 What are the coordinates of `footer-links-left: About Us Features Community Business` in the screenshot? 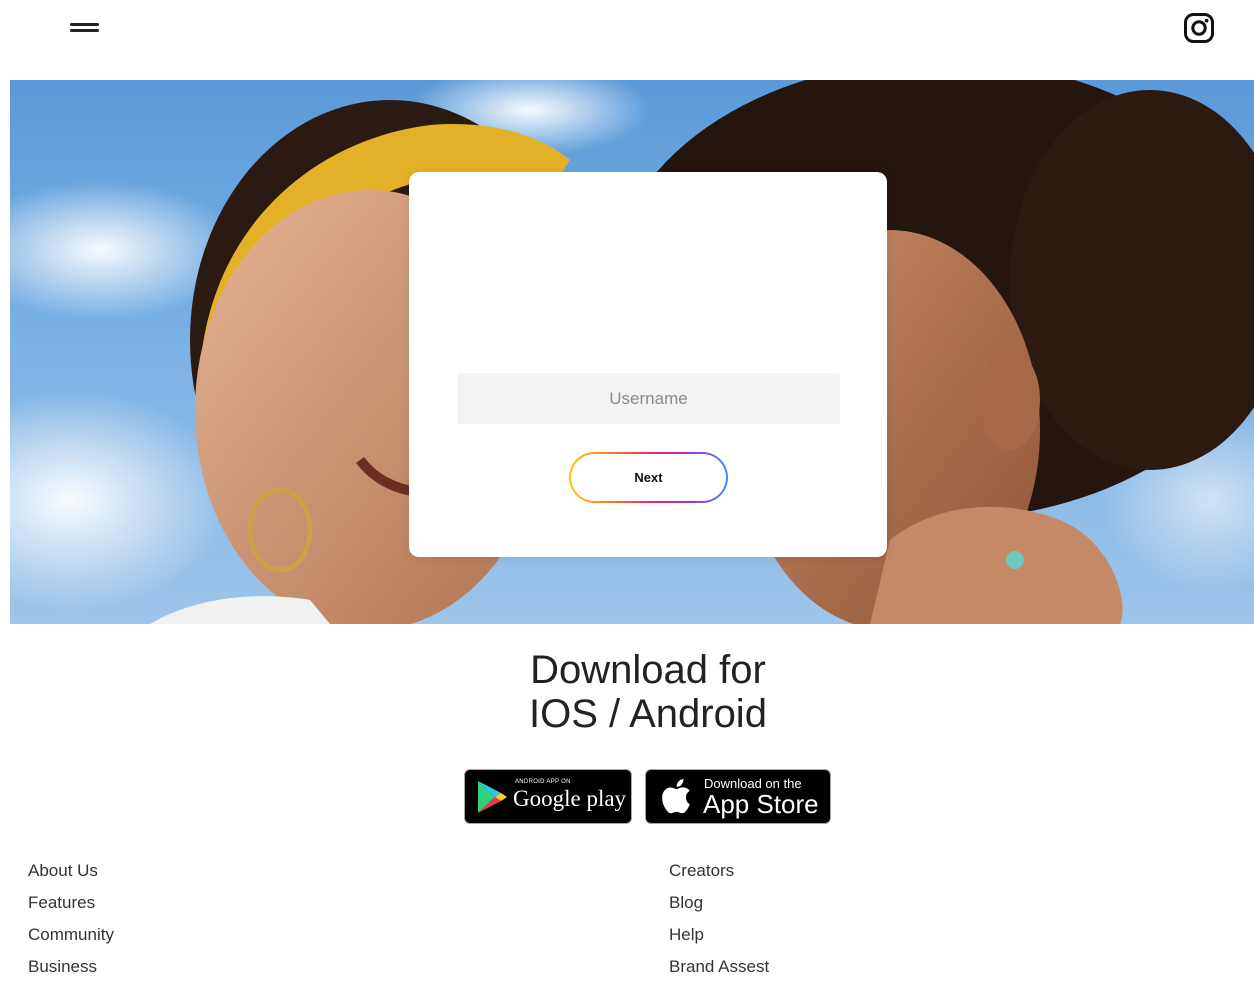 It's located at (71, 919).